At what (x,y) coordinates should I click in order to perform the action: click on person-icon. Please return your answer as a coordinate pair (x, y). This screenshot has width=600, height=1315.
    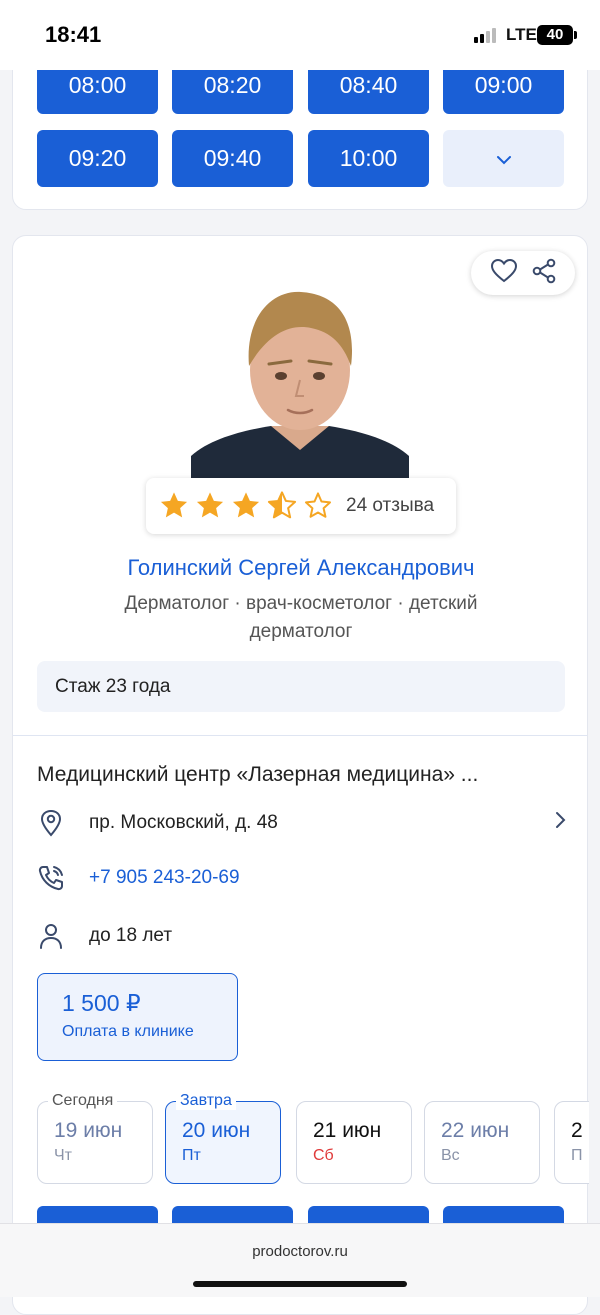
    Looking at the image, I should click on (51, 936).